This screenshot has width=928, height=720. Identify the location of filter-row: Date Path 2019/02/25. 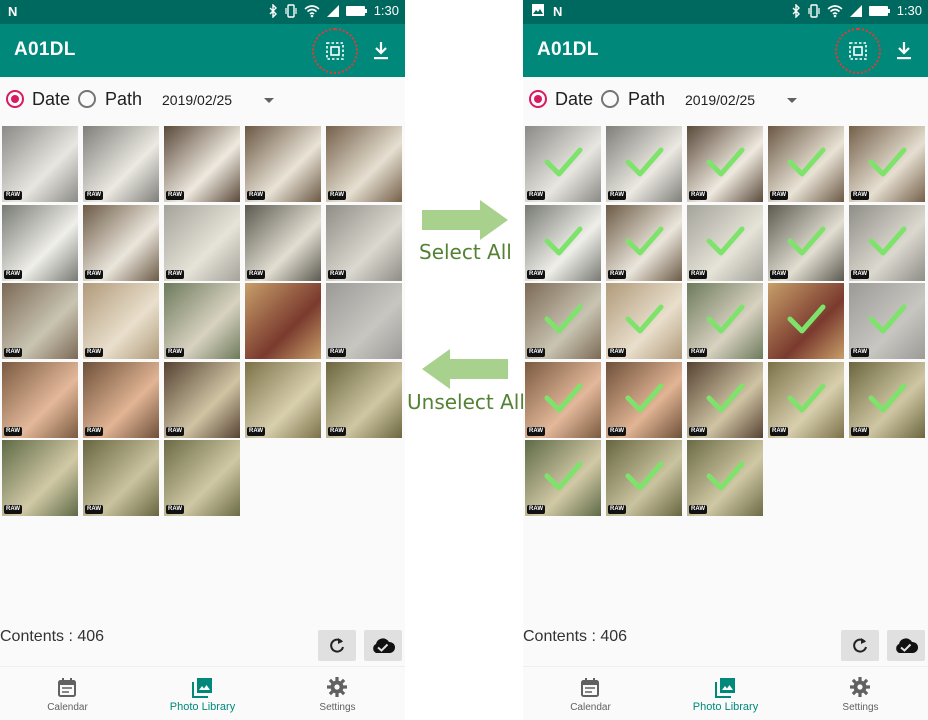
(725, 102).